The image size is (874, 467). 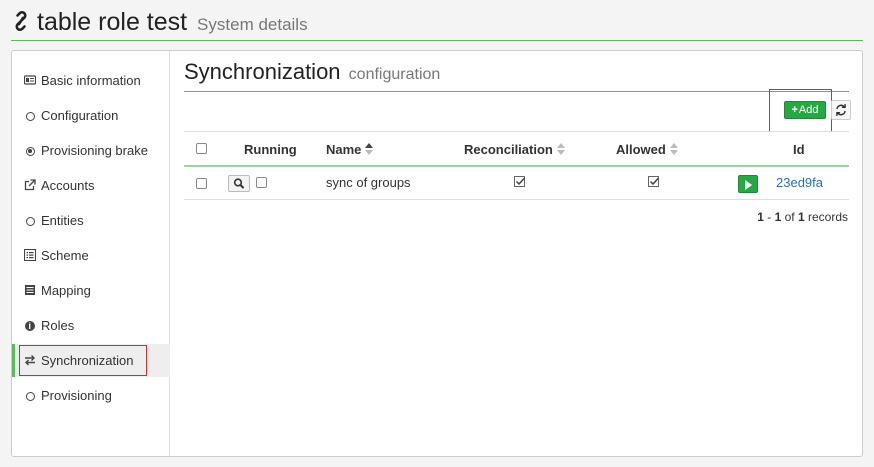 What do you see at coordinates (748, 184) in the screenshot?
I see `start-synchronization-button` at bounding box center [748, 184].